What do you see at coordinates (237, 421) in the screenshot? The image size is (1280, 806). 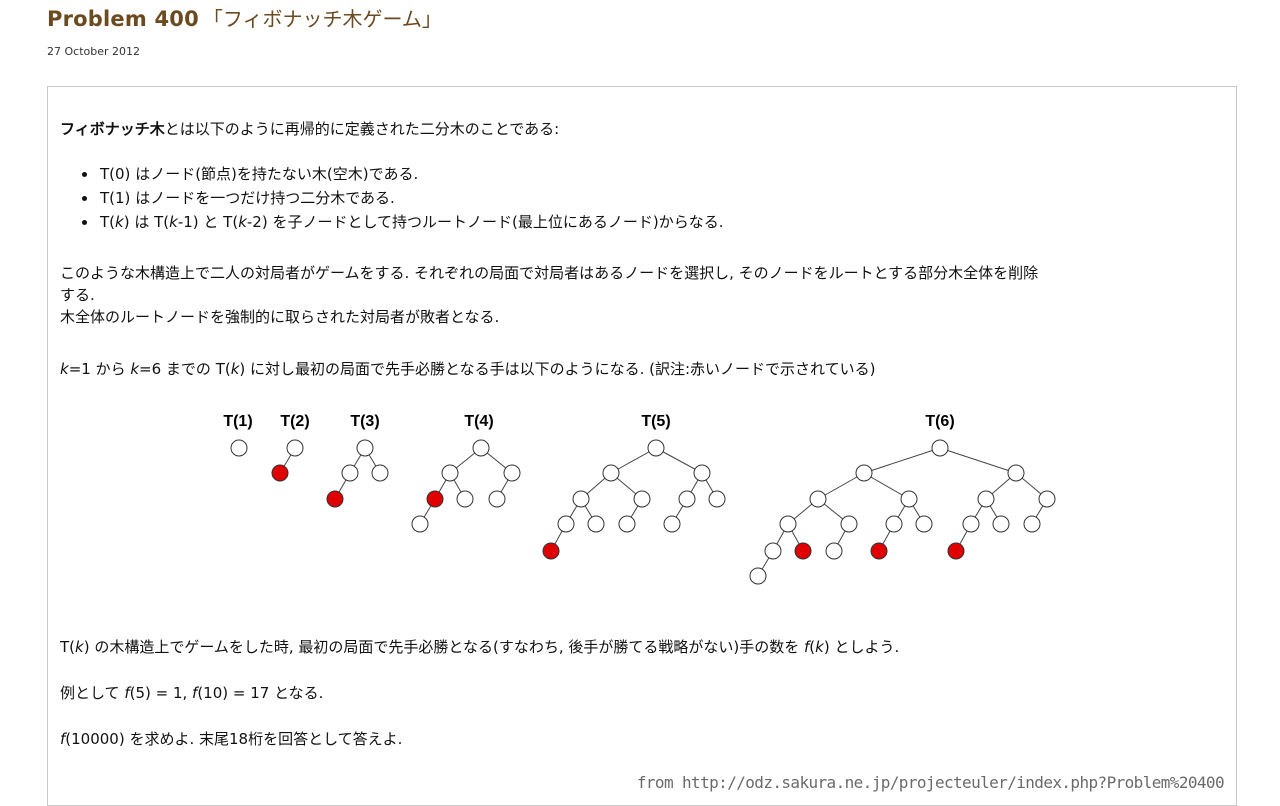 I see `tree-label: T(1)` at bounding box center [237, 421].